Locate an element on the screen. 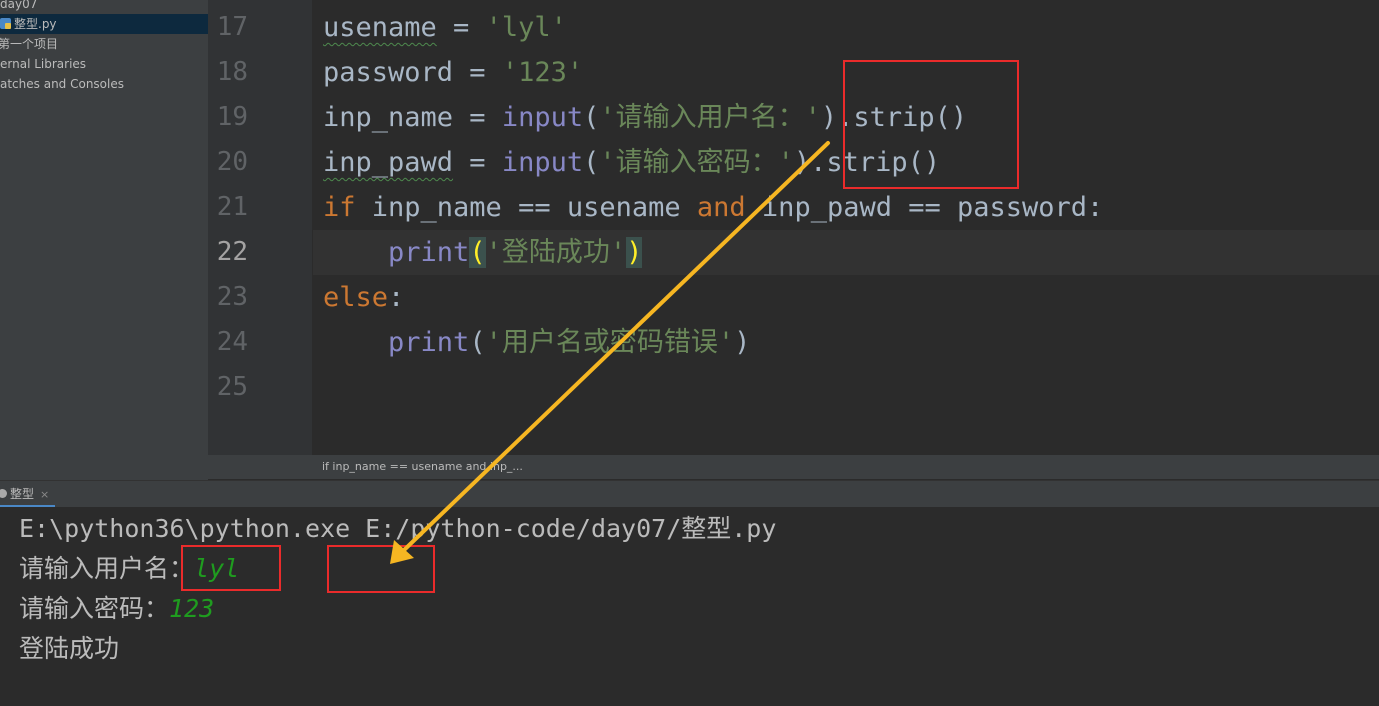 The height and width of the screenshot is (706, 1379). tree-folder-day07: day07 is located at coordinates (18, 7).